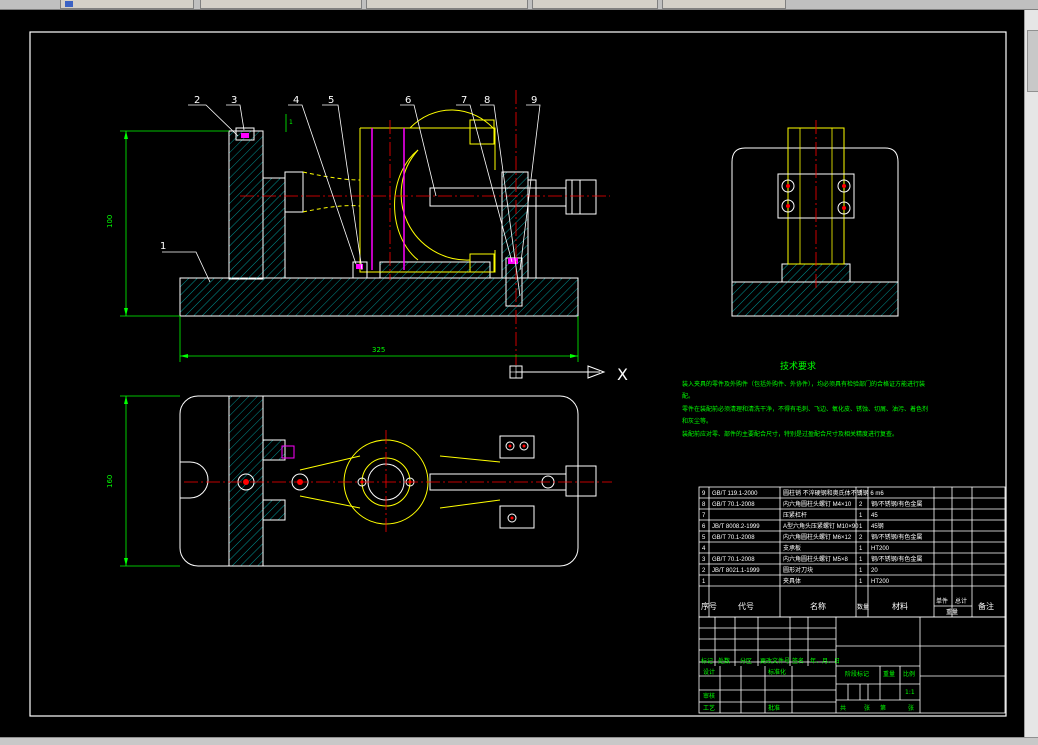  What do you see at coordinates (910, 692) in the screenshot?
I see `svg-text: 1:1` at bounding box center [910, 692].